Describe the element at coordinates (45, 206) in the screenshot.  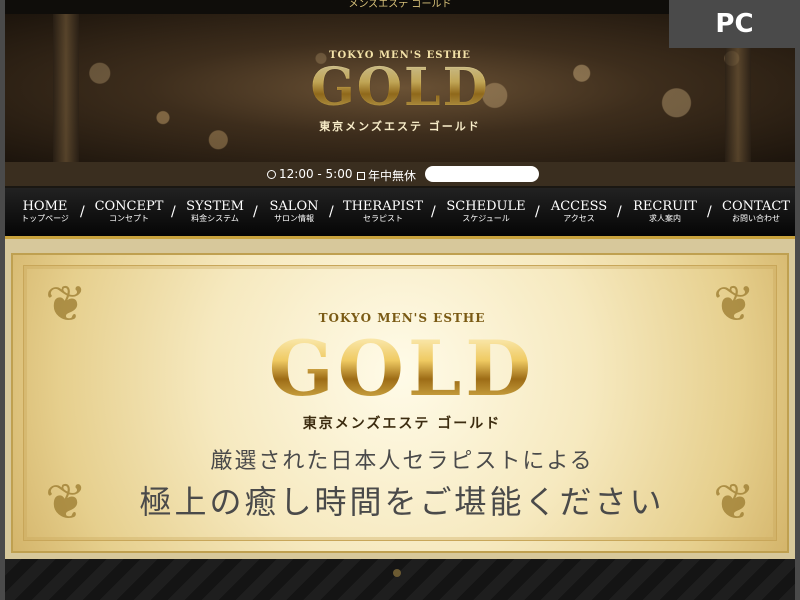
I see `nav-item-label-en: HOME` at that location.